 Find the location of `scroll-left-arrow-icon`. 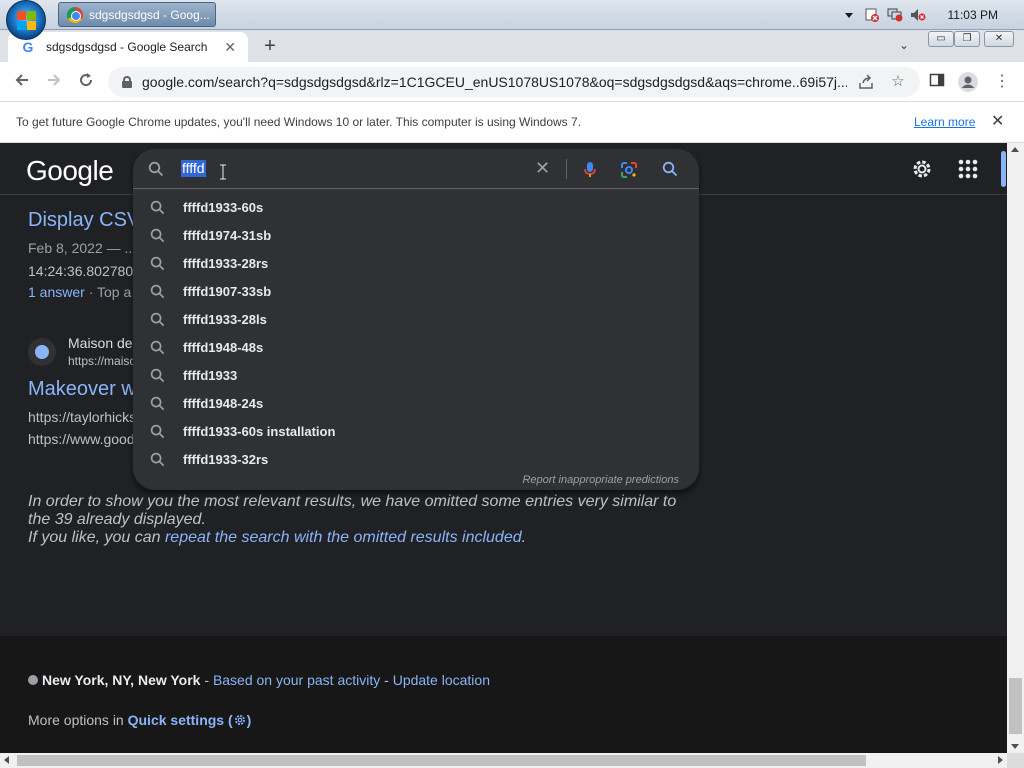

scroll-left-arrow-icon is located at coordinates (6, 760).